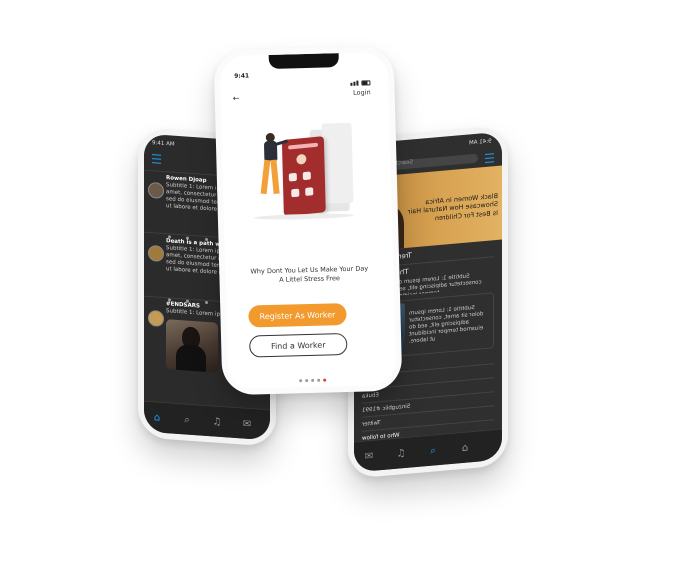 The image size is (676, 585). What do you see at coordinates (297, 315) in the screenshot?
I see `register-as-worker-button: Register As Worker` at bounding box center [297, 315].